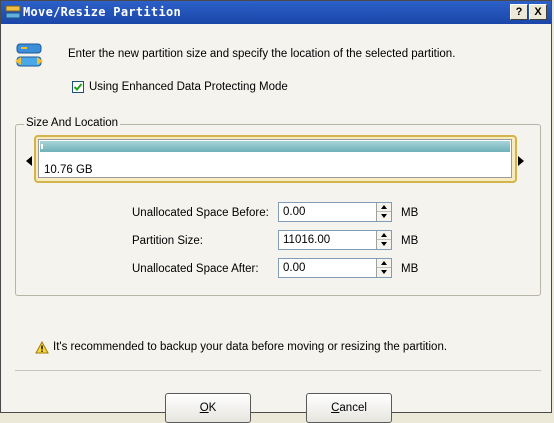 The height and width of the screenshot is (423, 554). Describe the element at coordinates (68, 170) in the screenshot. I see `partition-size-label: 10.76 GB` at that location.